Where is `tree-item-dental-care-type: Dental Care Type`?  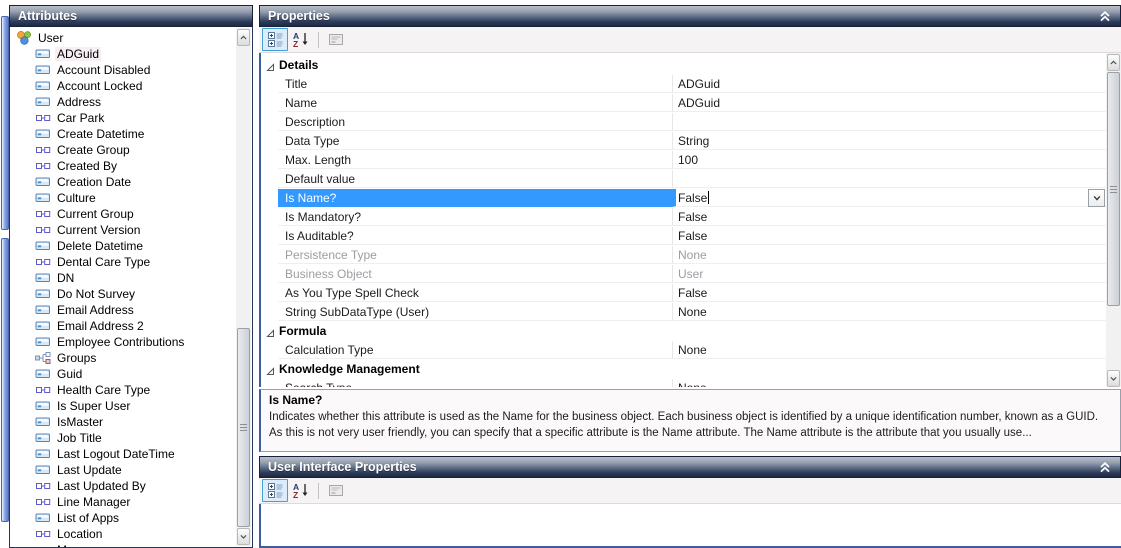
tree-item-dental-care-type: Dental Care Type is located at coordinates (81, 262).